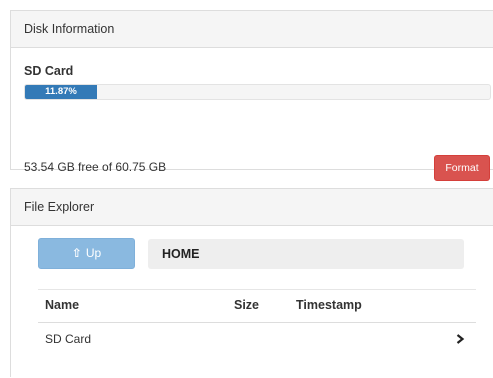 This screenshot has height=378, width=493. Describe the element at coordinates (257, 339) in the screenshot. I see `table-row: SD Card` at that location.